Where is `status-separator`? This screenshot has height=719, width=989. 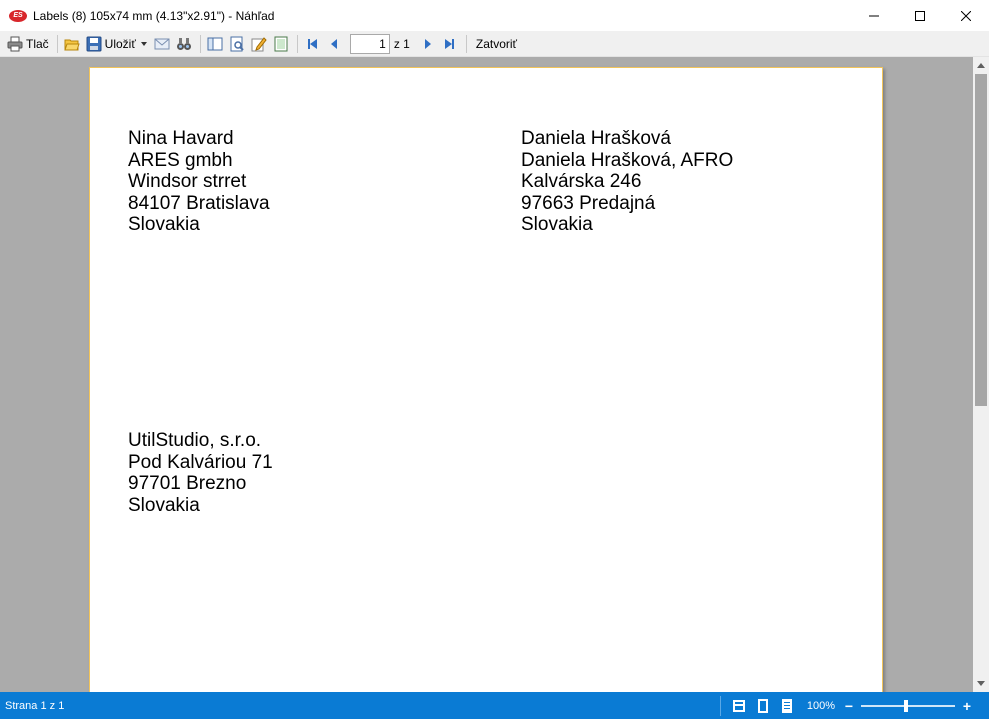 status-separator is located at coordinates (720, 705).